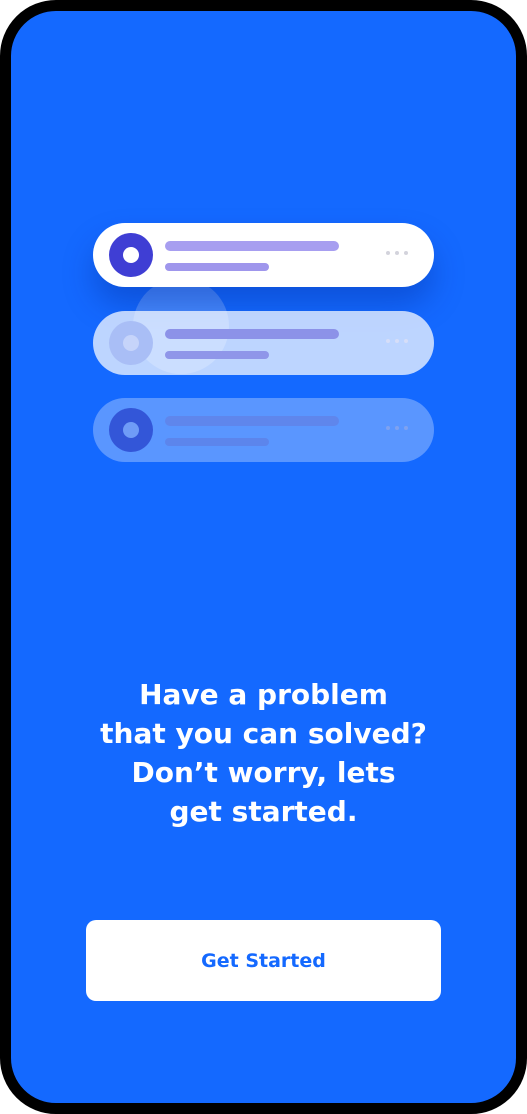  I want to click on list-card-secondary, so click(263, 343).